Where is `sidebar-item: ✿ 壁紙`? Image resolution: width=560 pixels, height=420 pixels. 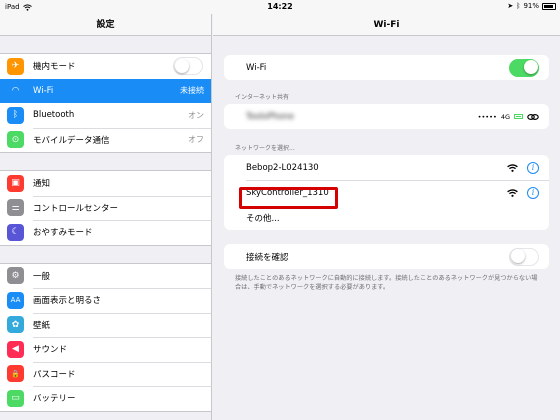
sidebar-item: ✿ 壁紙 is located at coordinates (105, 325).